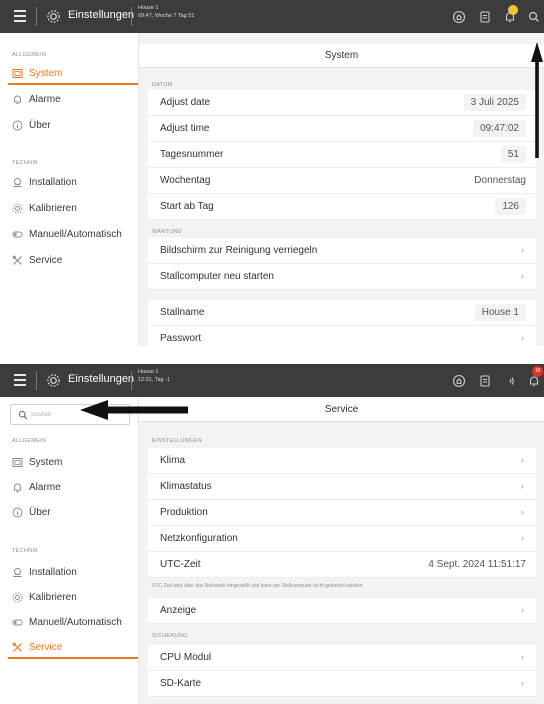 The width and height of the screenshot is (544, 704). What do you see at coordinates (537, 100) in the screenshot?
I see `annotation-arrow-up-icon` at bounding box center [537, 100].